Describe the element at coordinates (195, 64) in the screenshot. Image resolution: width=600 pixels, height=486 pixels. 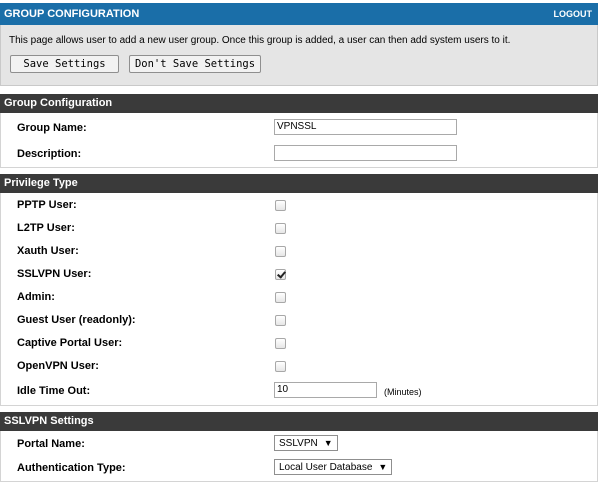
I see `dont-save-settings-button: Don't Save Settings` at that location.